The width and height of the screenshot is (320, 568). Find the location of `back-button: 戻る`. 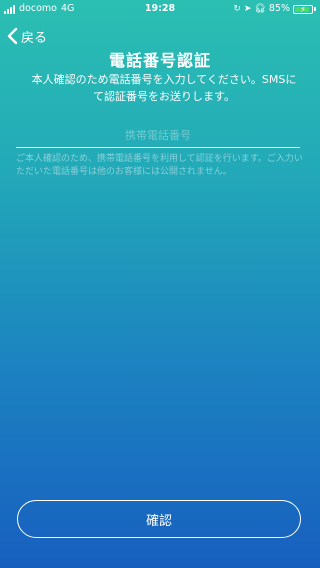

back-button: 戻る is located at coordinates (26, 36).